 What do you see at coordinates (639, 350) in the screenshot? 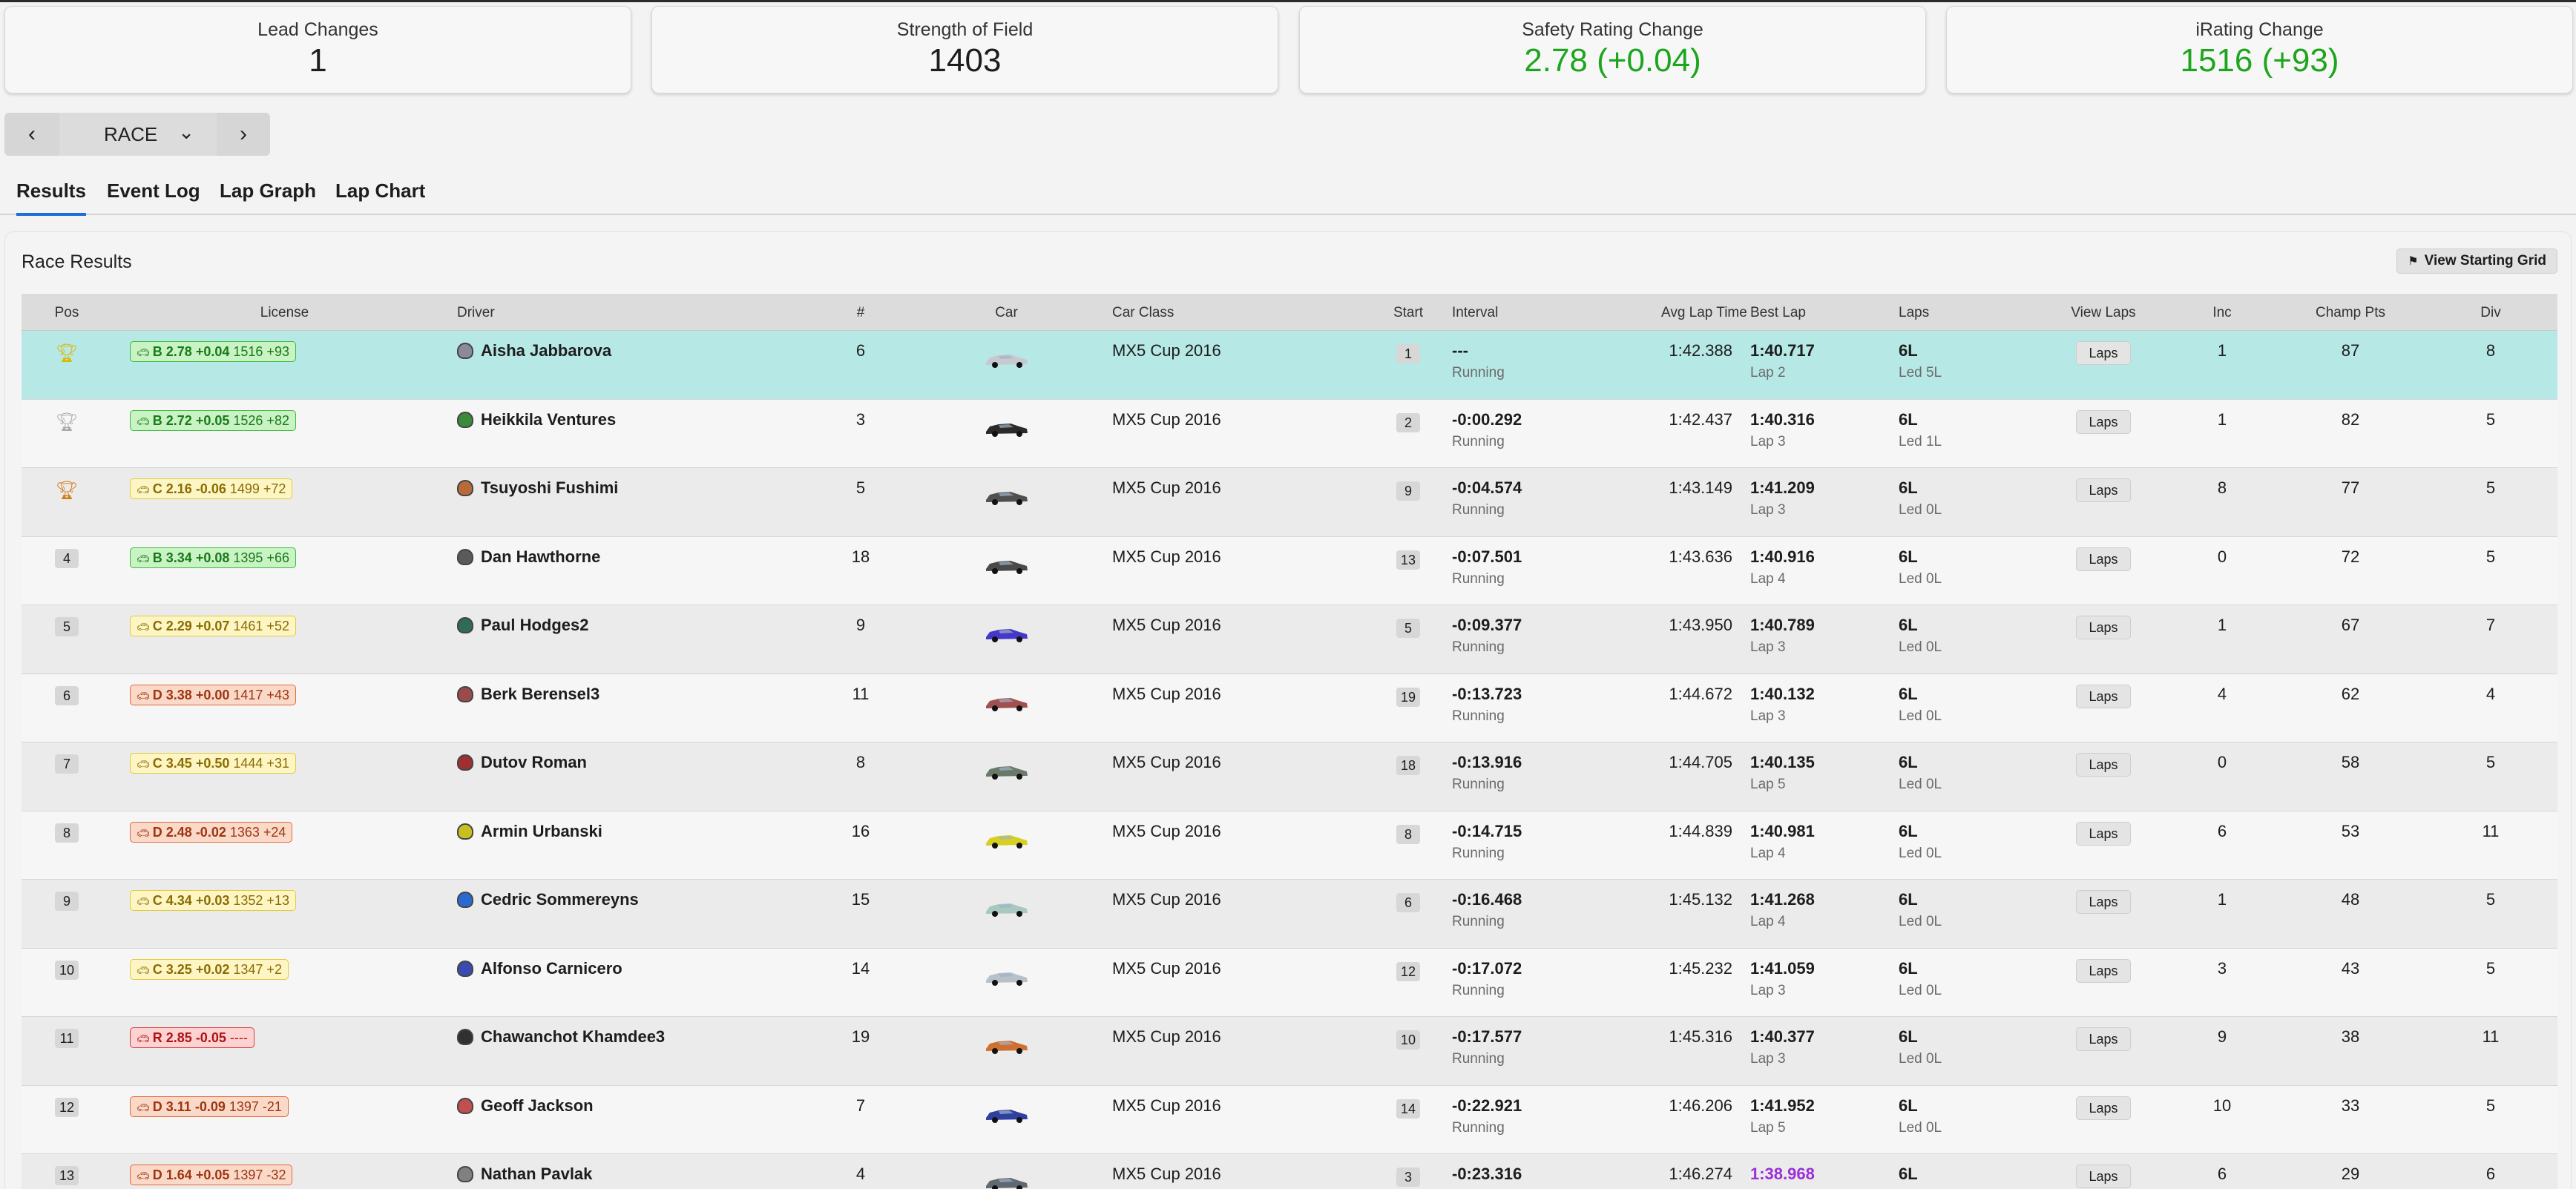
I see `driver-link: Aisha Jabbarova` at bounding box center [639, 350].